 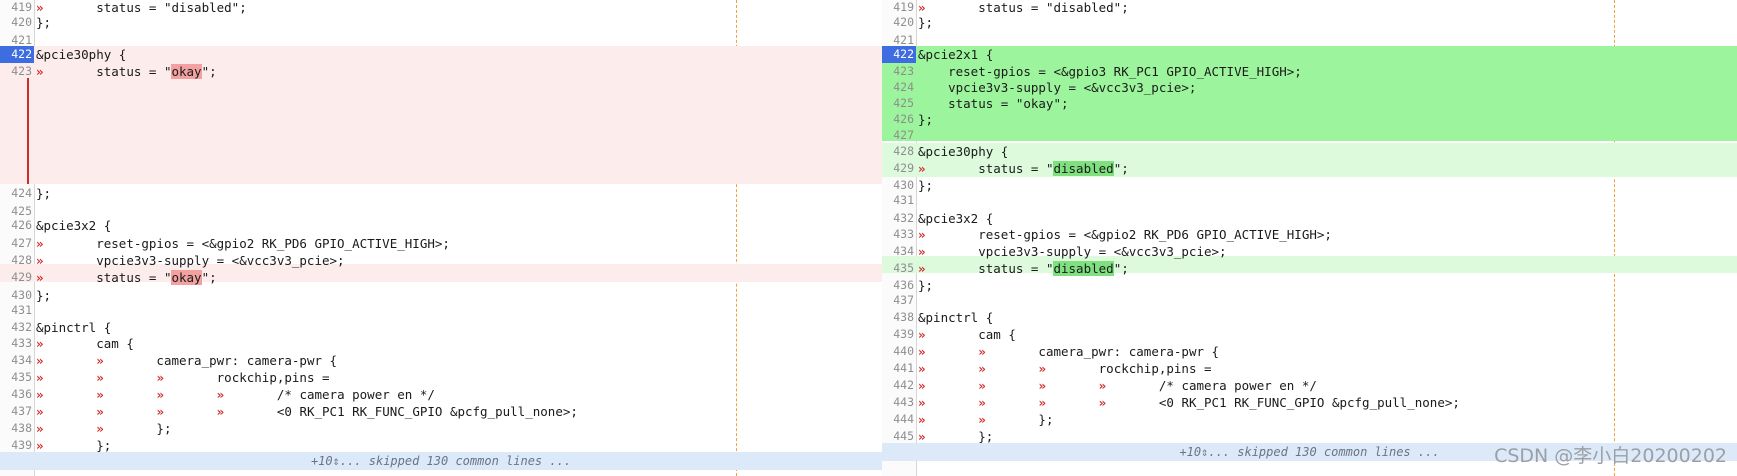 What do you see at coordinates (899, 402) in the screenshot?
I see `line-number: 443` at bounding box center [899, 402].